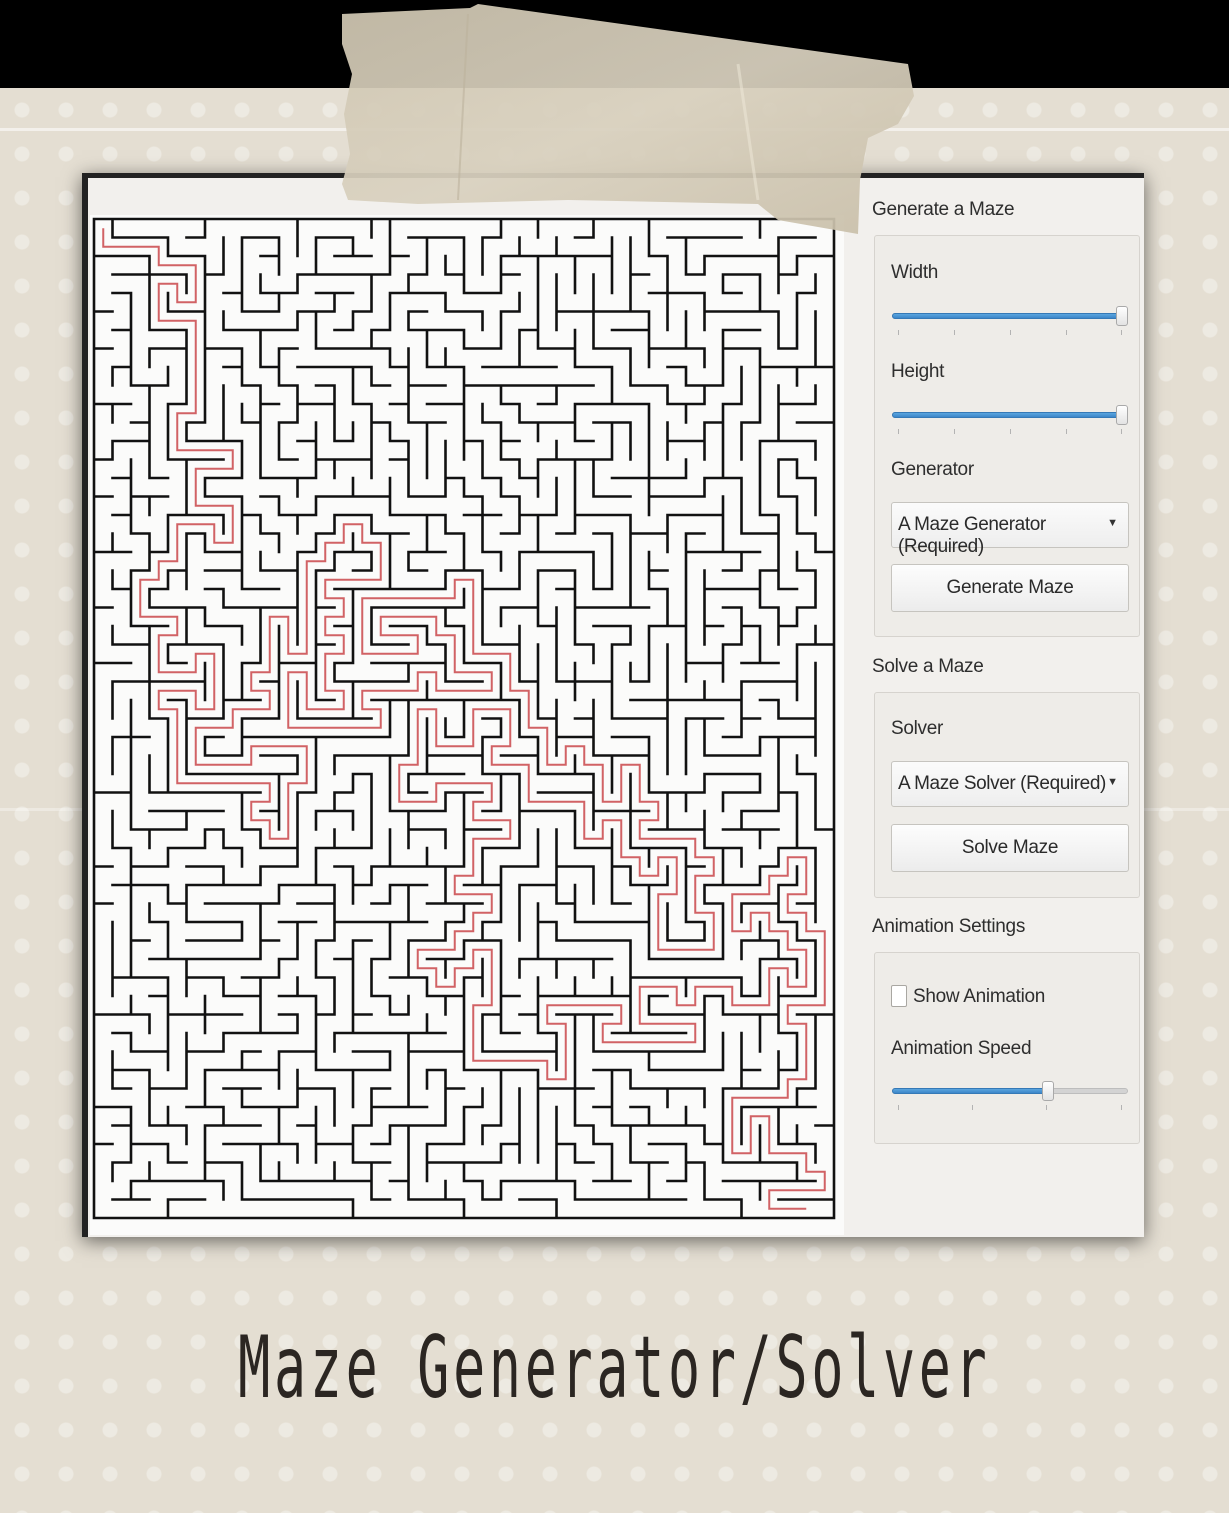 The height and width of the screenshot is (1513, 1229). I want to click on solver-selected-value: A Maze Solver (Required), so click(1002, 783).